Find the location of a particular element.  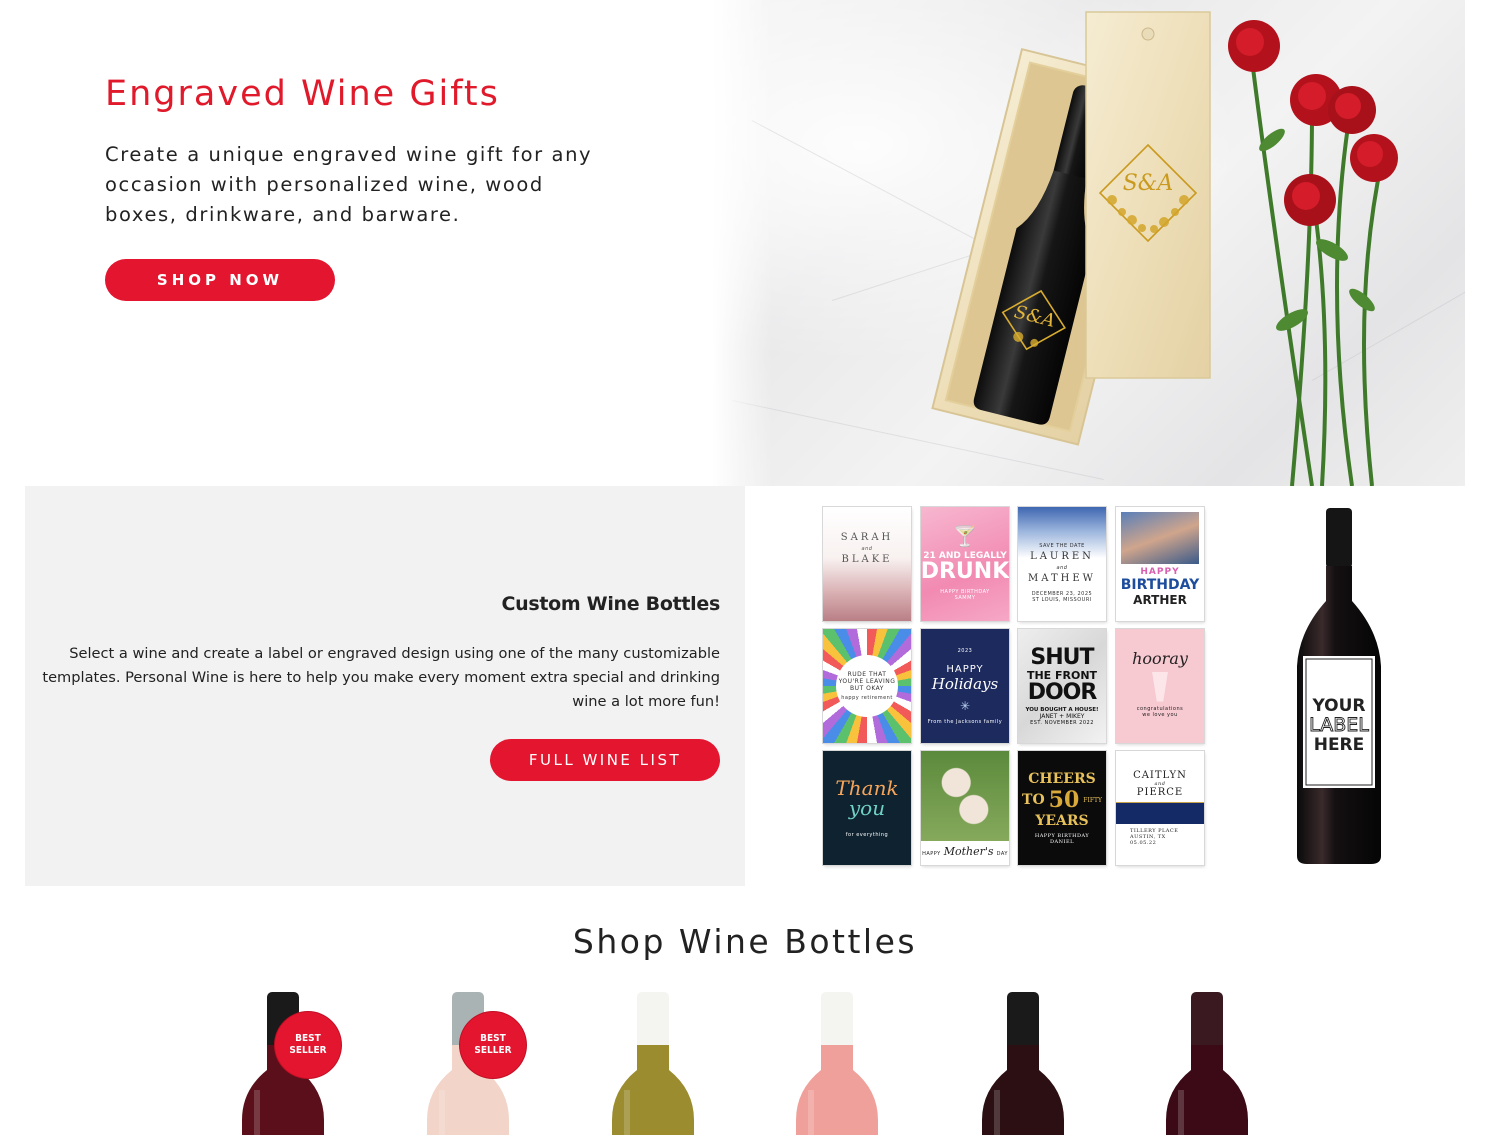

snowflake-icon: ✳ is located at coordinates (965, 705).